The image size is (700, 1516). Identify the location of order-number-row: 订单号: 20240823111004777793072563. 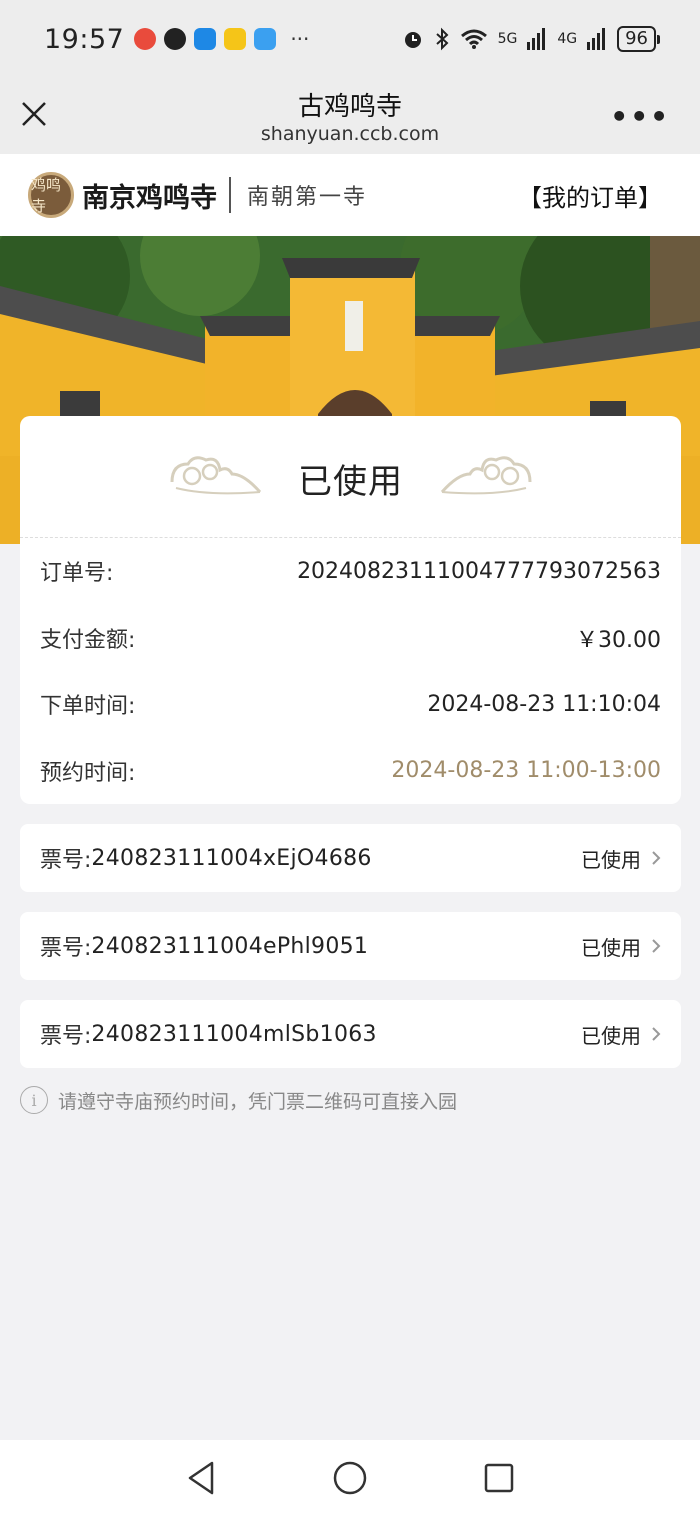
(350, 571).